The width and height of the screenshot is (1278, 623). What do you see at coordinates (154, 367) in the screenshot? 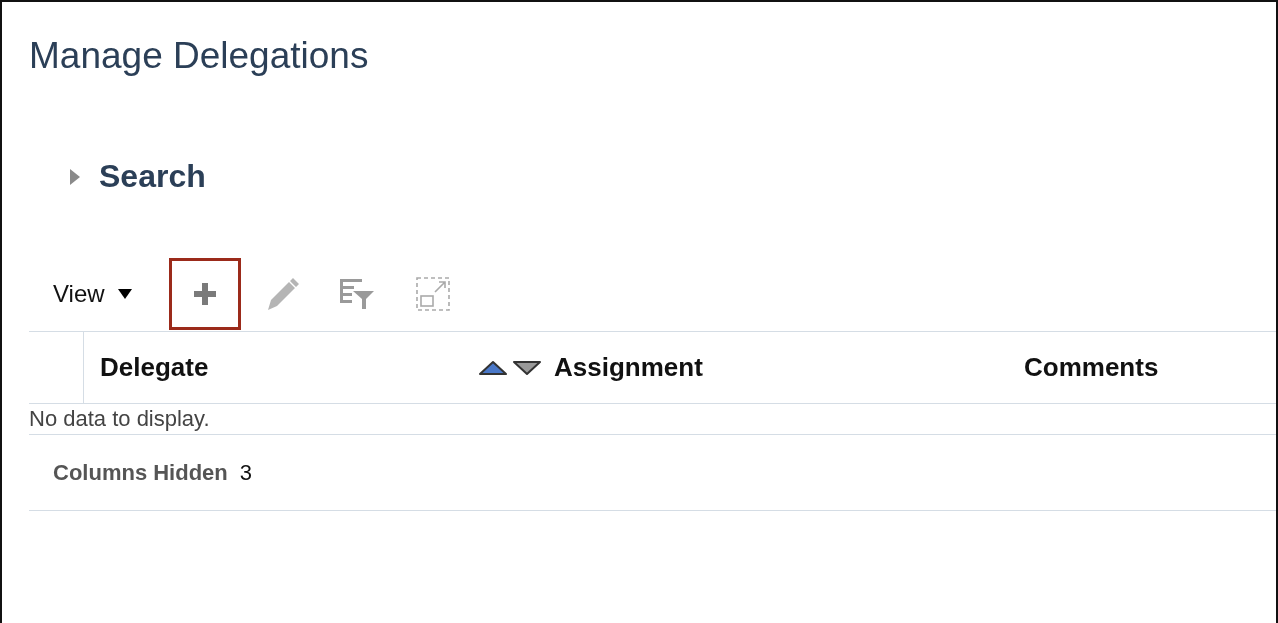
I see `column-header: Delegate` at bounding box center [154, 367].